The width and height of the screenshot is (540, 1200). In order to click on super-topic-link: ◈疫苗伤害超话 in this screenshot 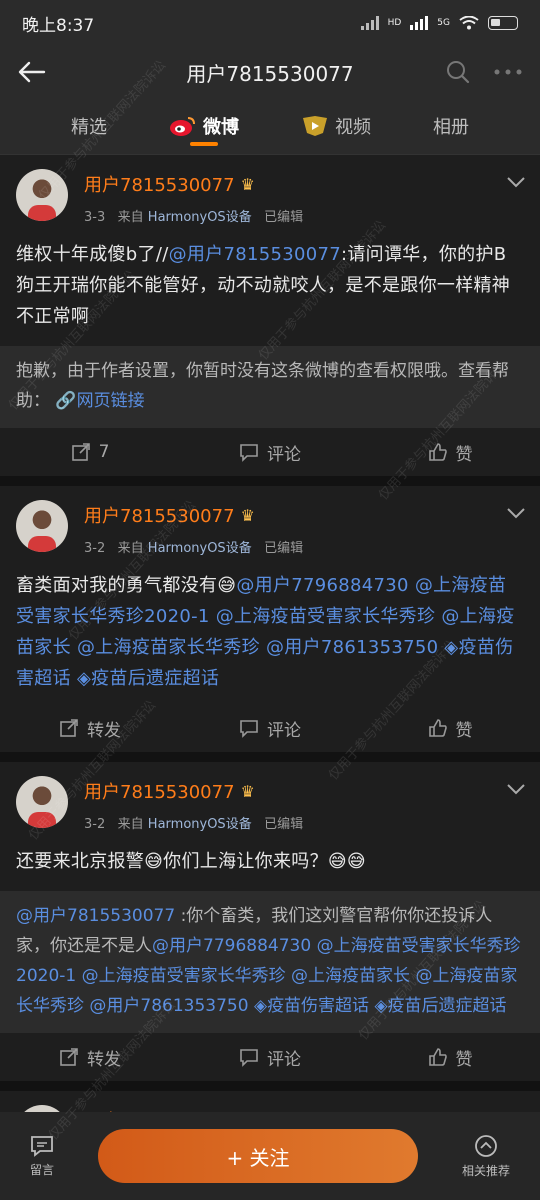, I will do `click(311, 1006)`.